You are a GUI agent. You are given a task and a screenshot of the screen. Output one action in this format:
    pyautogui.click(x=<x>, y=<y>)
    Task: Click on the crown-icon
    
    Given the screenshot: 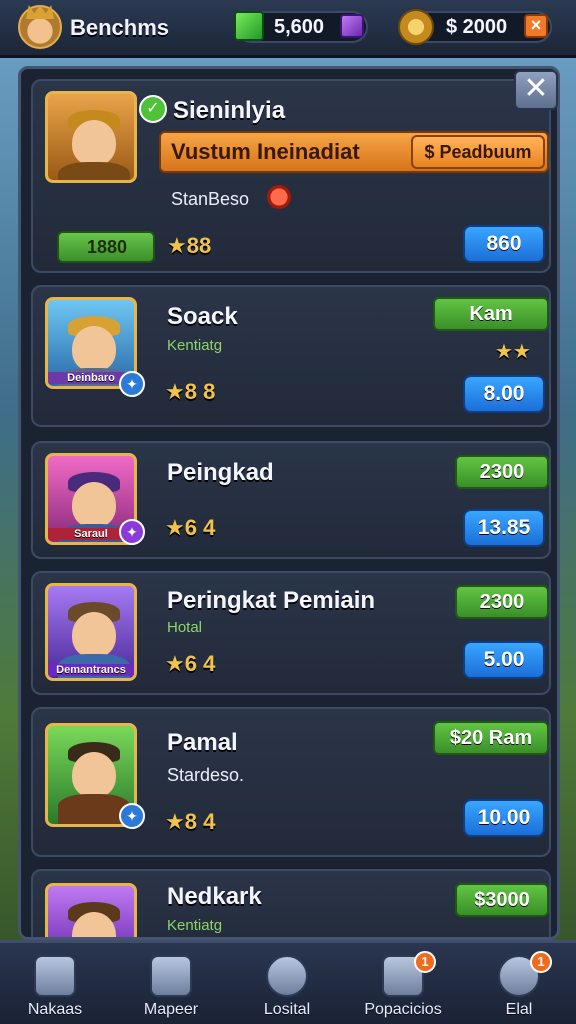 What is the action you would take?
    pyautogui.click(x=40, y=12)
    